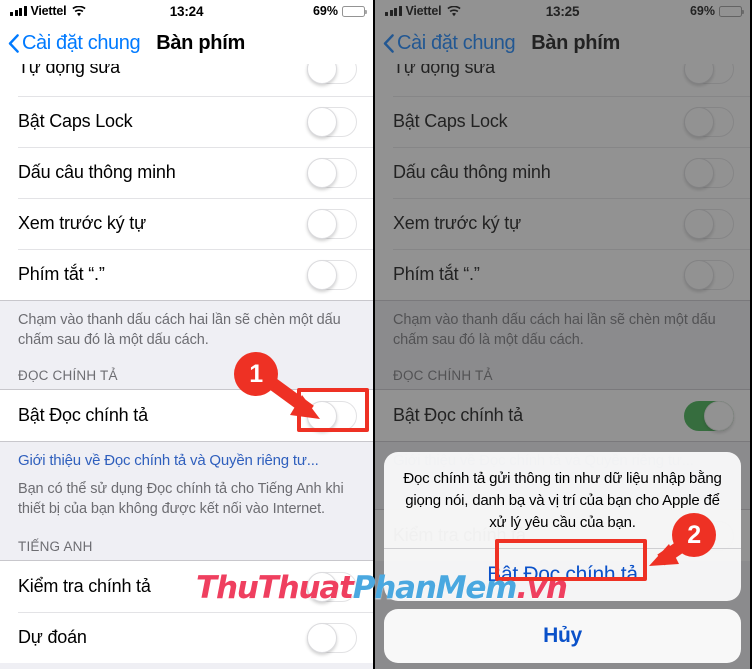 Image resolution: width=752 pixels, height=669 pixels. I want to click on dictation-group-right: Bật Đọc chính tả, so click(562, 415).